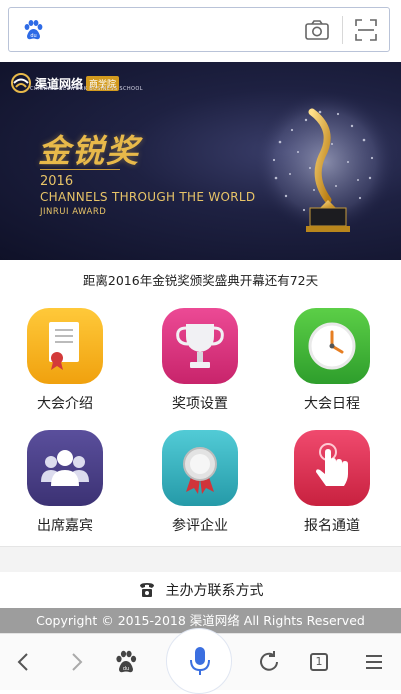 The height and width of the screenshot is (694, 401). Describe the element at coordinates (80, 169) in the screenshot. I see `award-underline` at that location.